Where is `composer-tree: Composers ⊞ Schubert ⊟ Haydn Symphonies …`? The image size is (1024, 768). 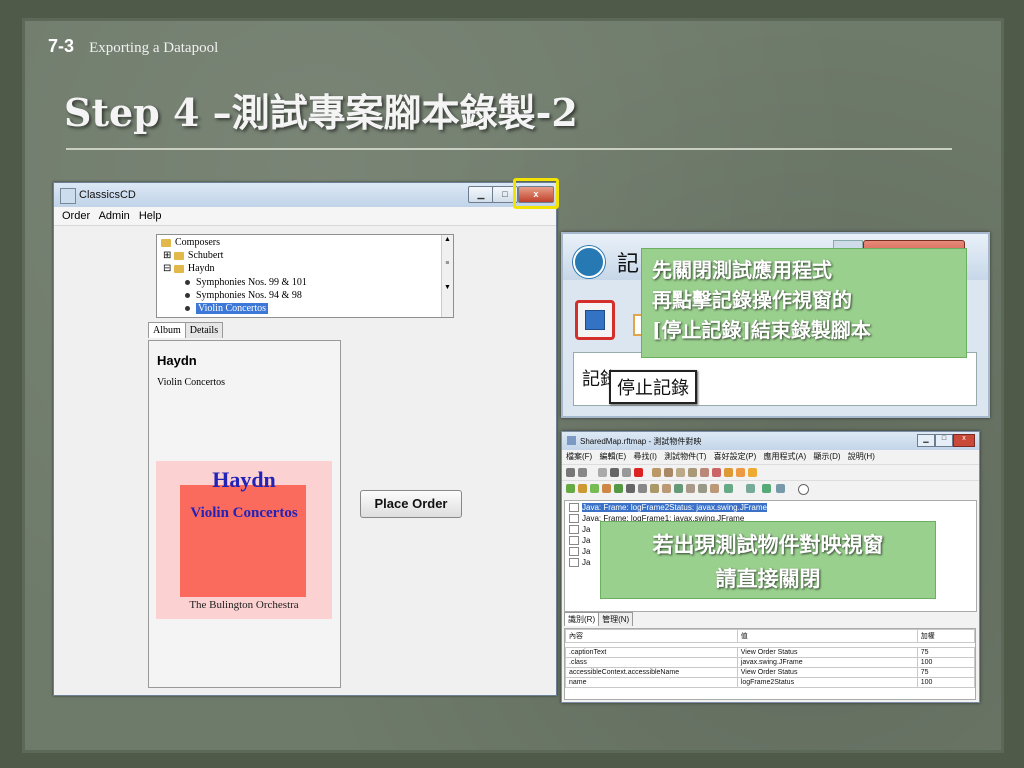
composer-tree: Composers ⊞ Schubert ⊟ Haydn Symphonies … is located at coordinates (305, 276).